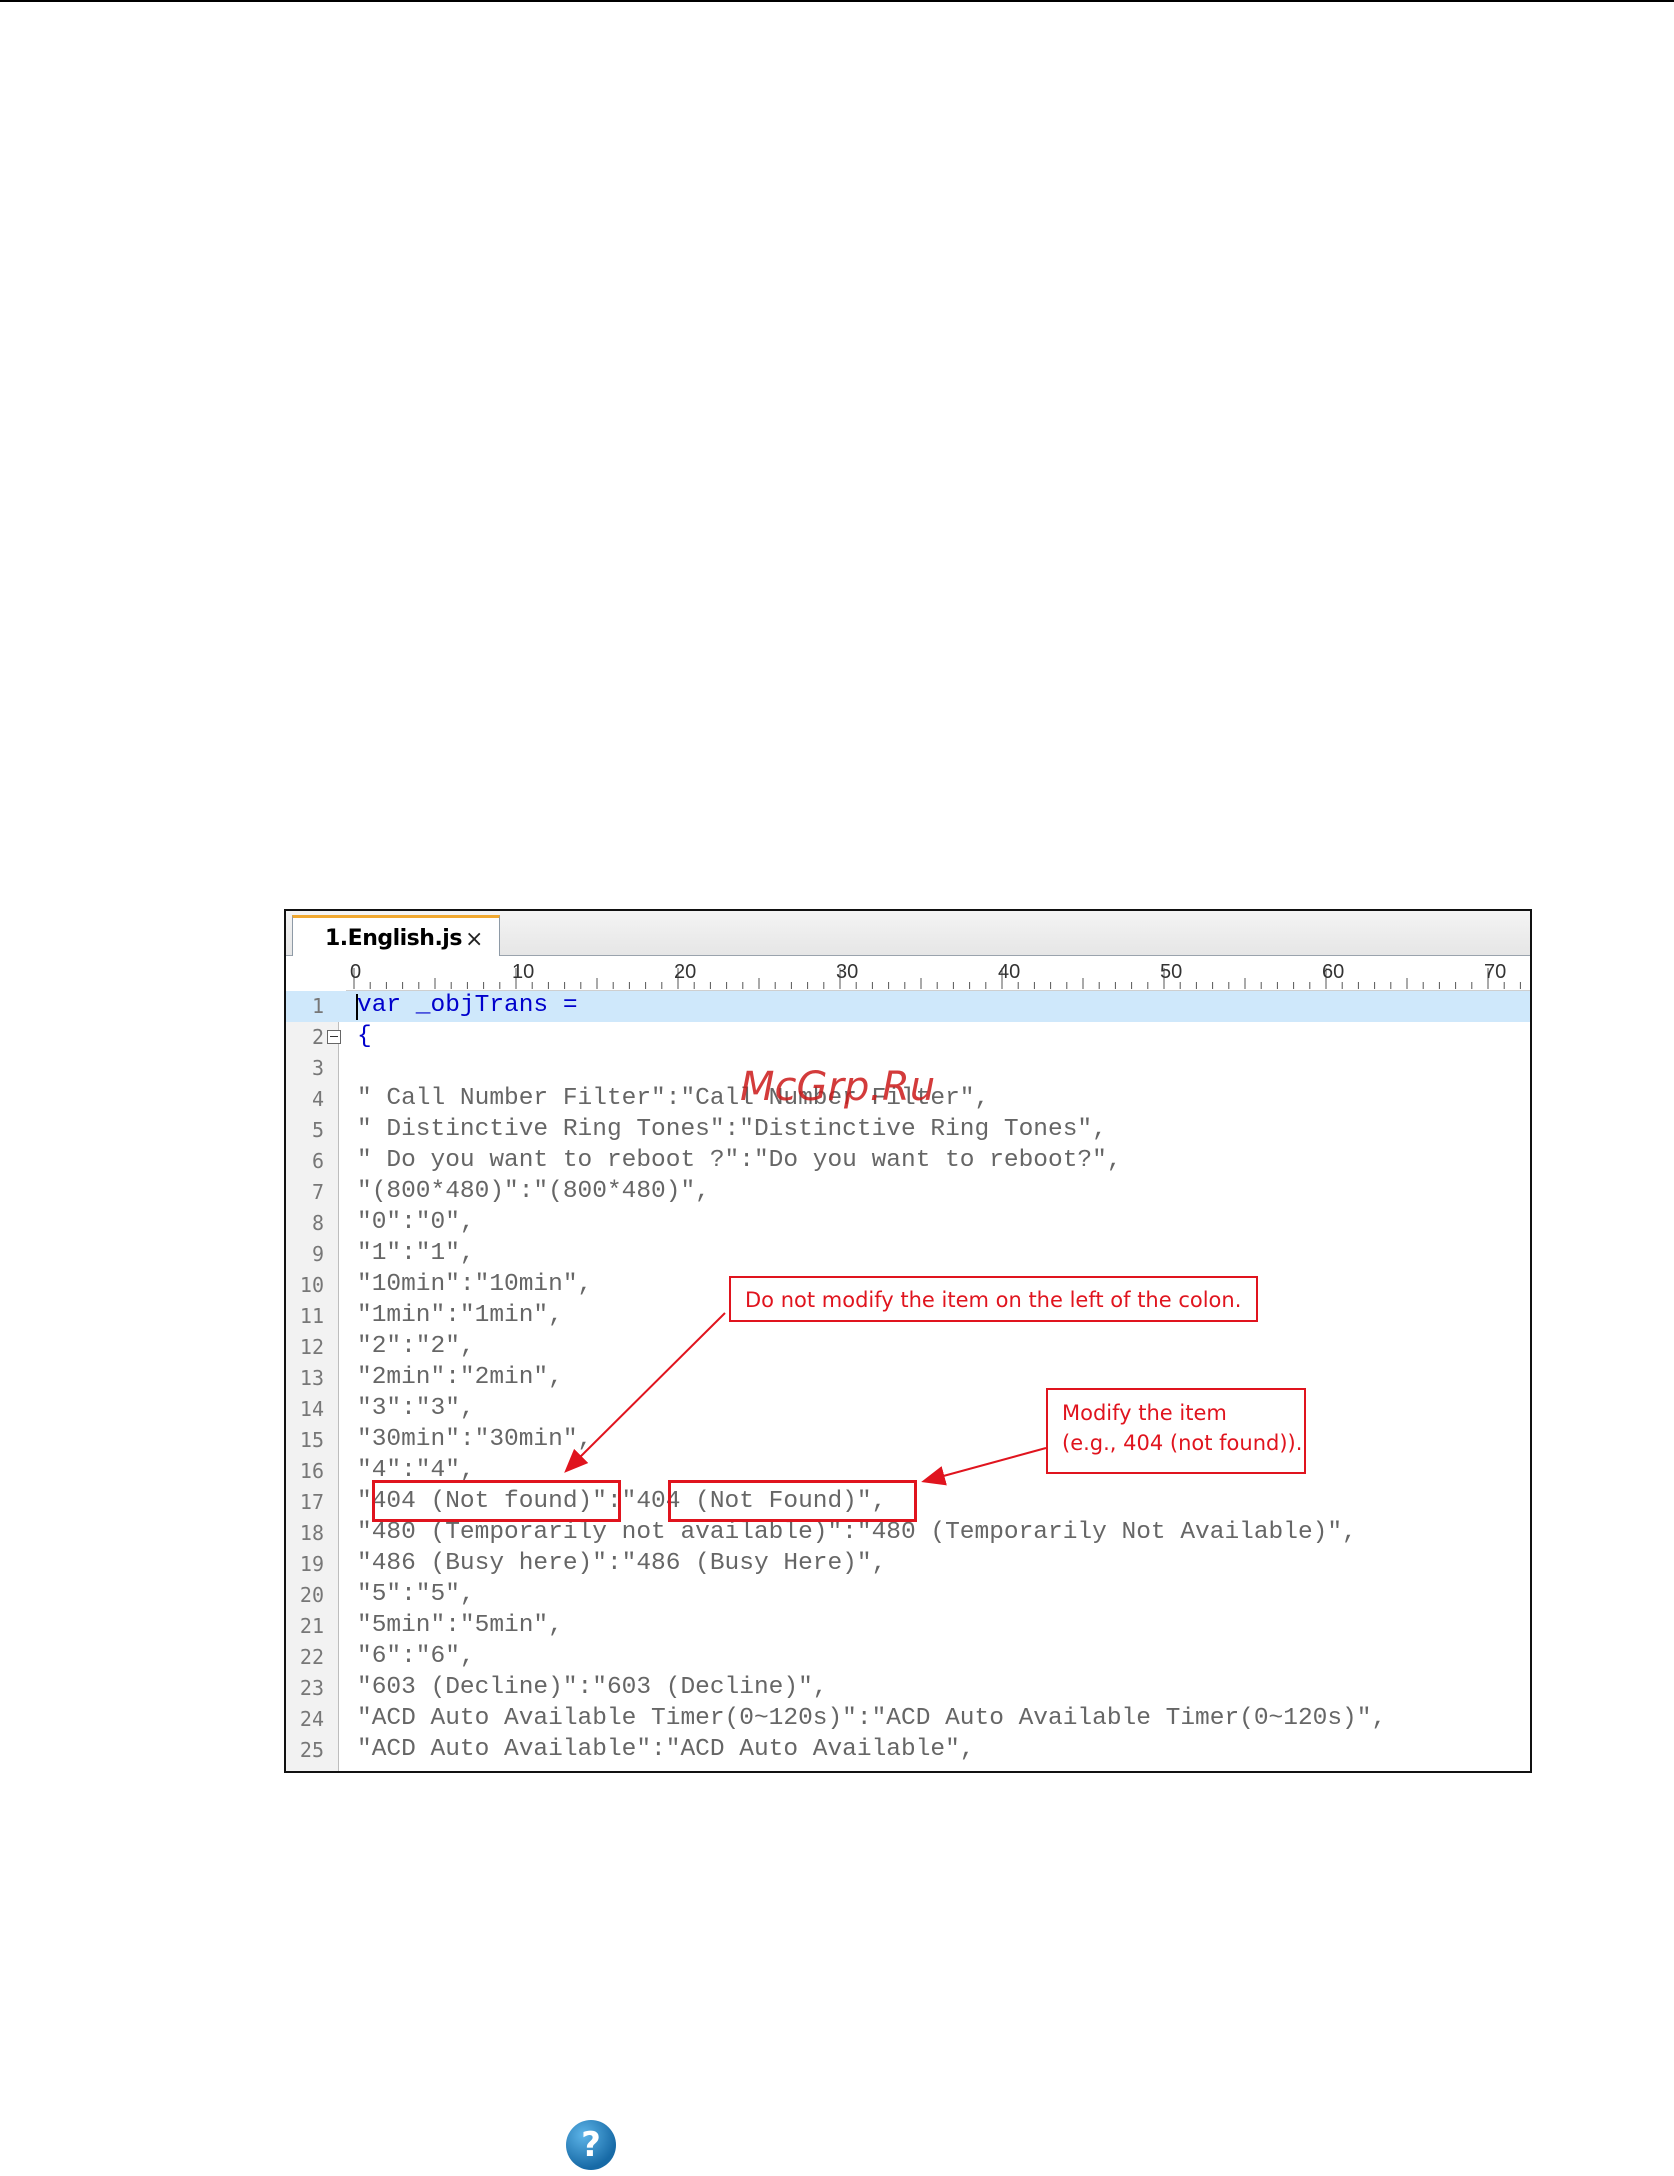  What do you see at coordinates (591, 2145) in the screenshot?
I see `help-icon: ?` at bounding box center [591, 2145].